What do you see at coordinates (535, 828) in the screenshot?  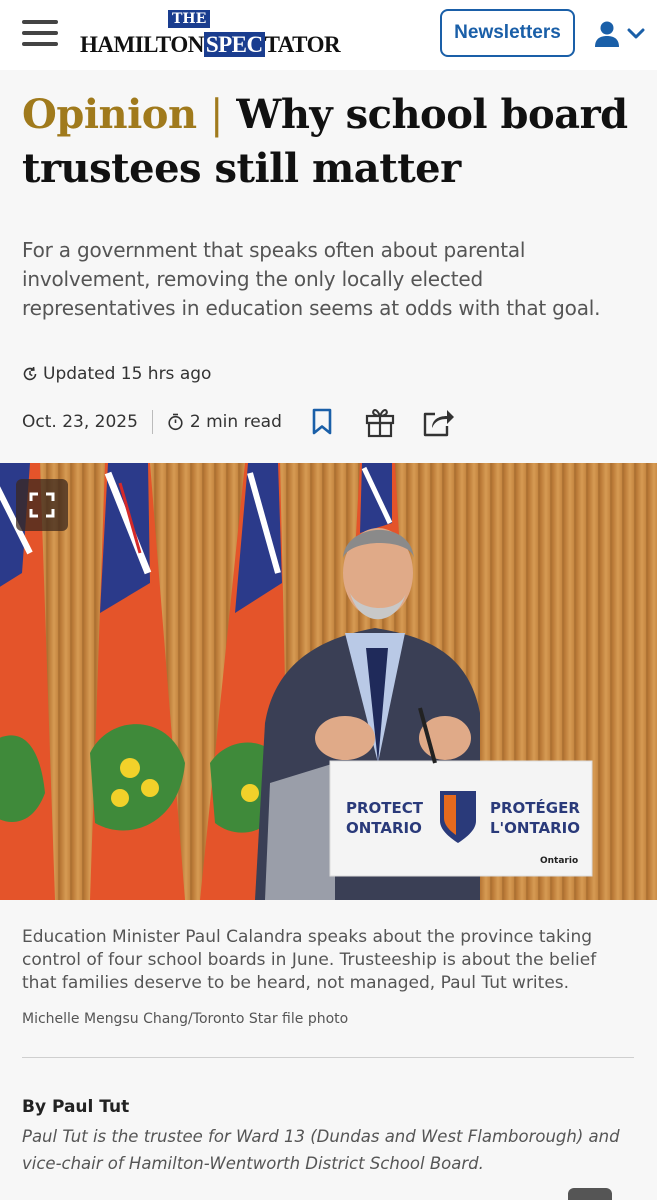 I see `sign-text-lontario: L'ONTARIO` at bounding box center [535, 828].